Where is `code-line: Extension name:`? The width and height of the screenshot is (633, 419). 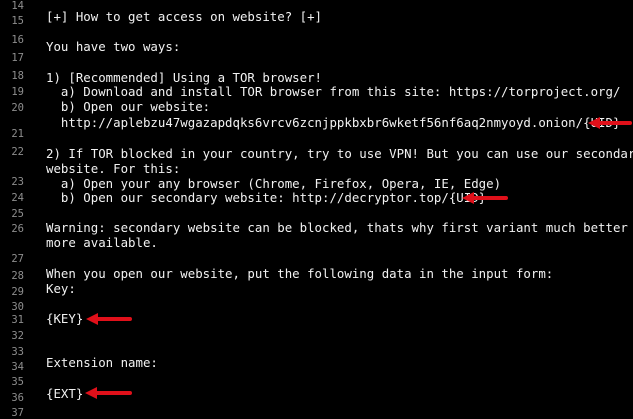 code-line: Extension name: is located at coordinates (102, 362).